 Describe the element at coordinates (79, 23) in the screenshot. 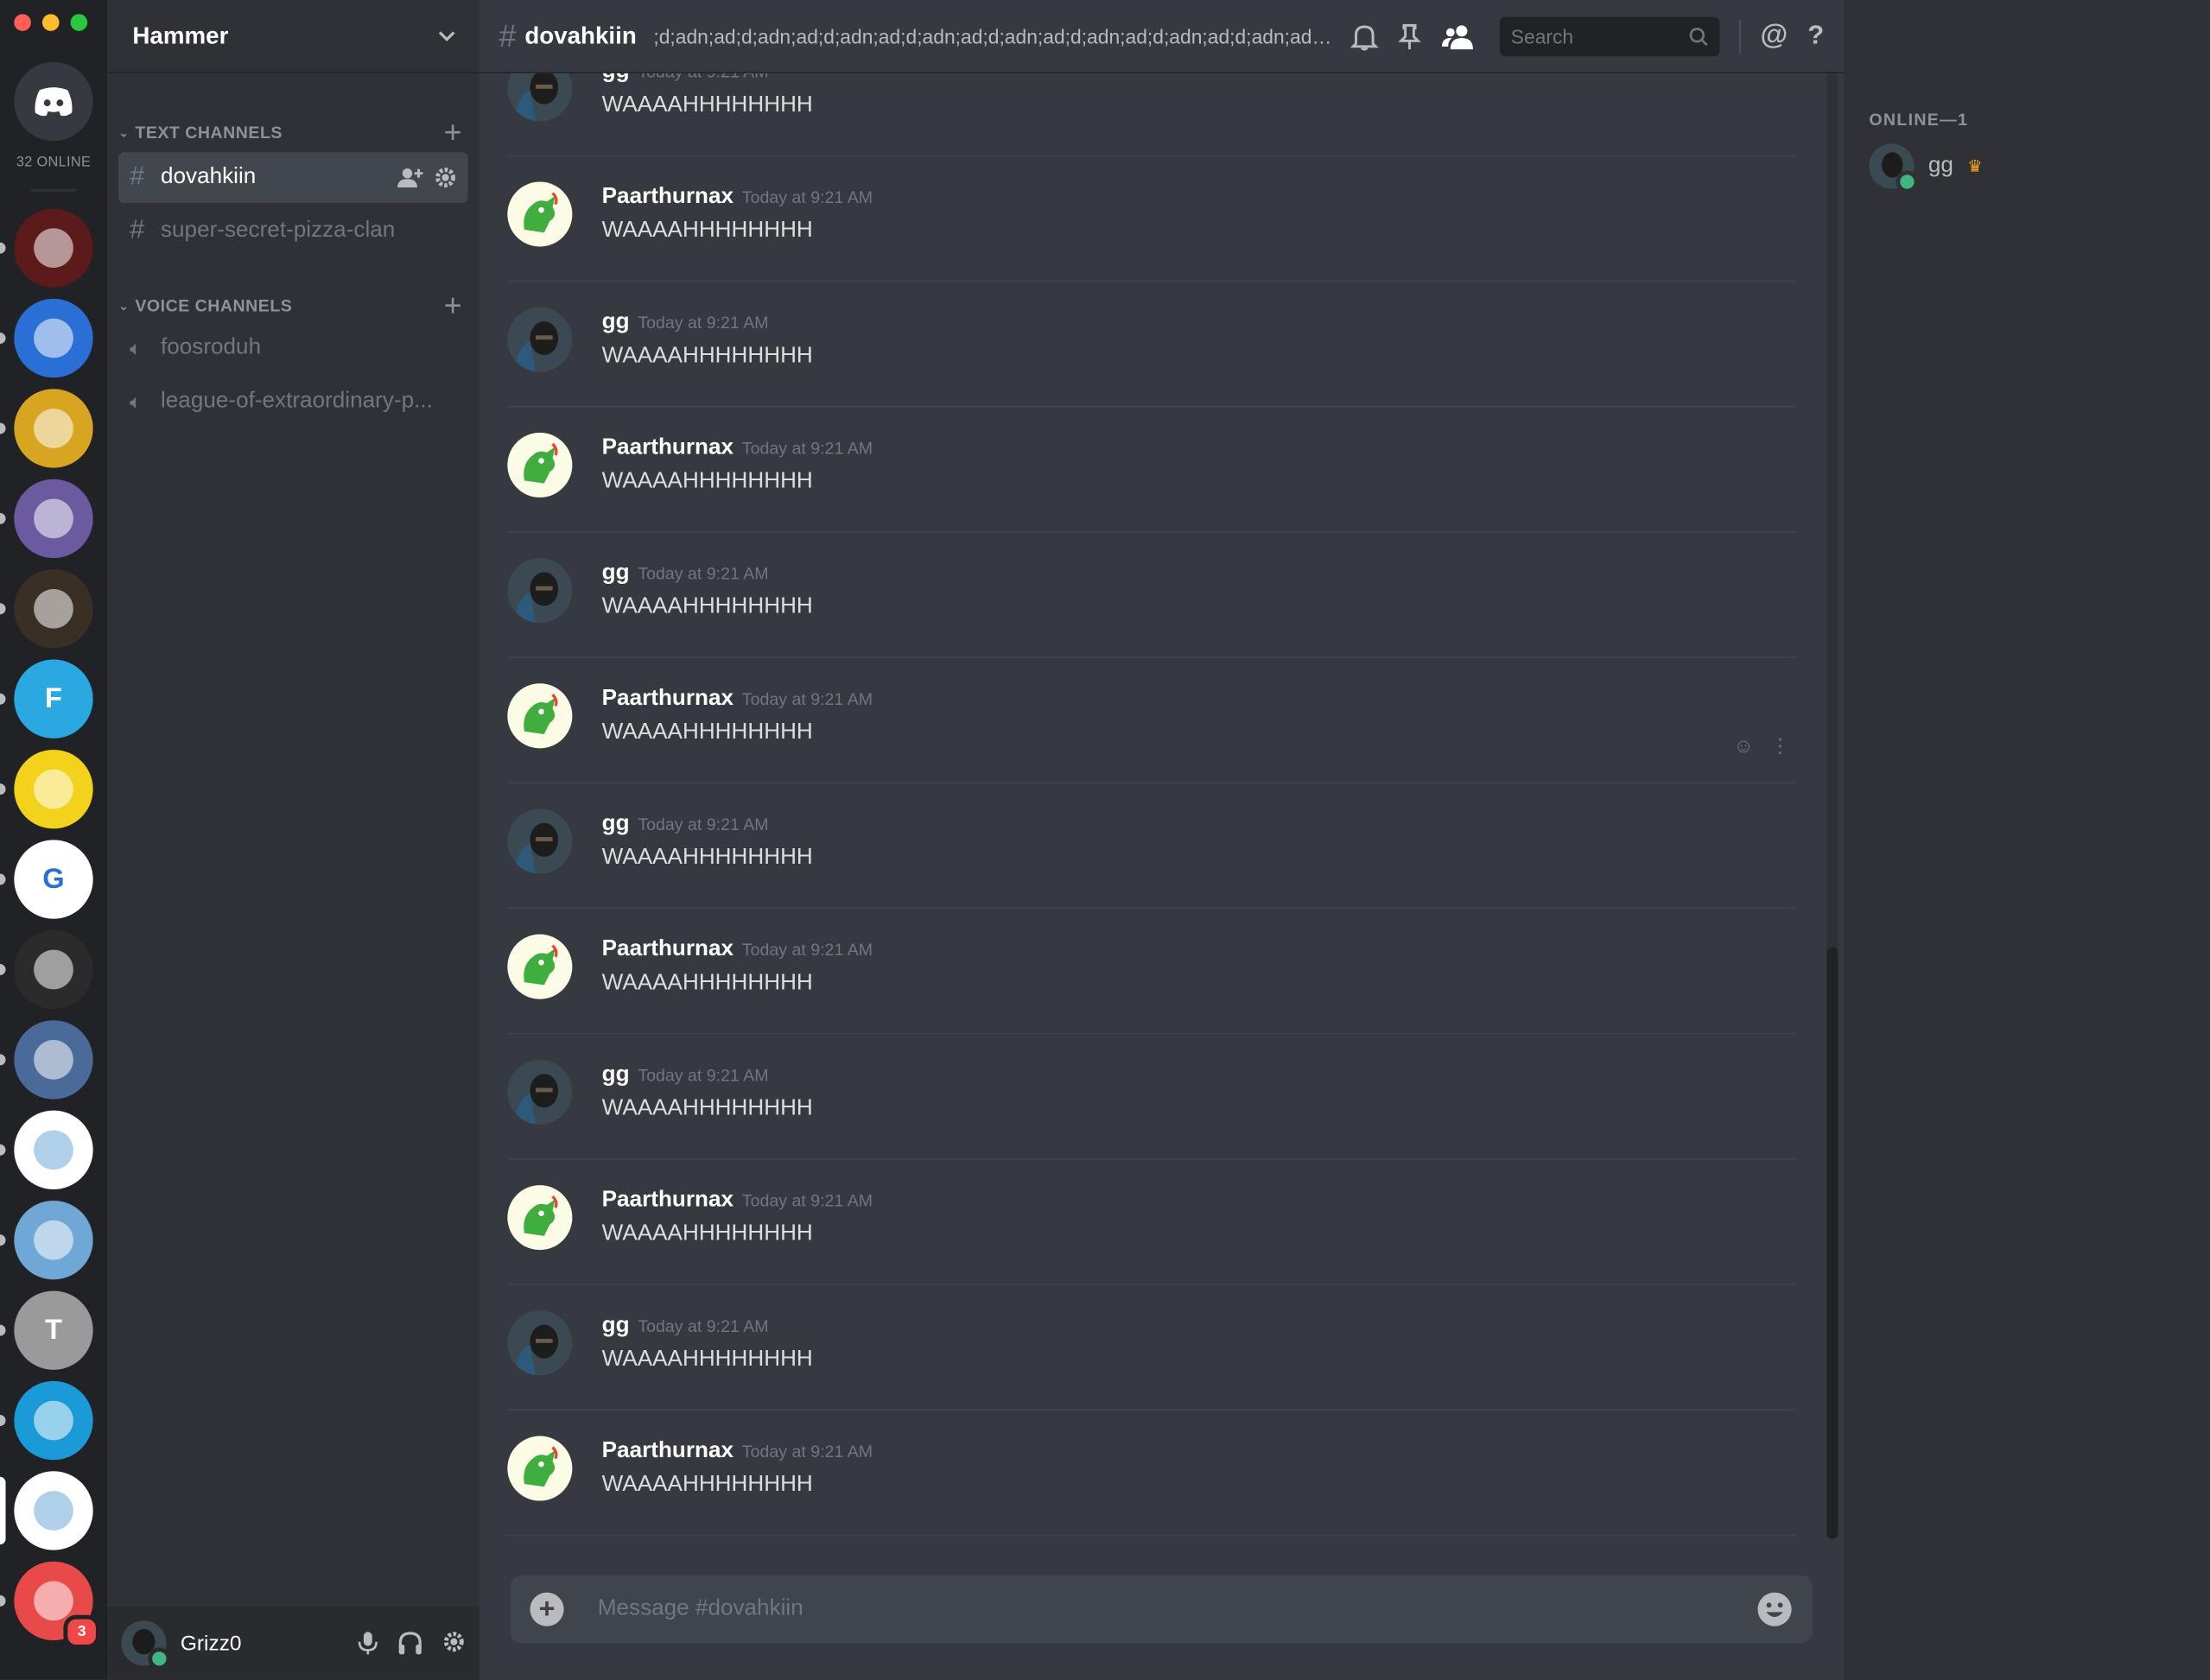

I see `zoom-window-button` at that location.